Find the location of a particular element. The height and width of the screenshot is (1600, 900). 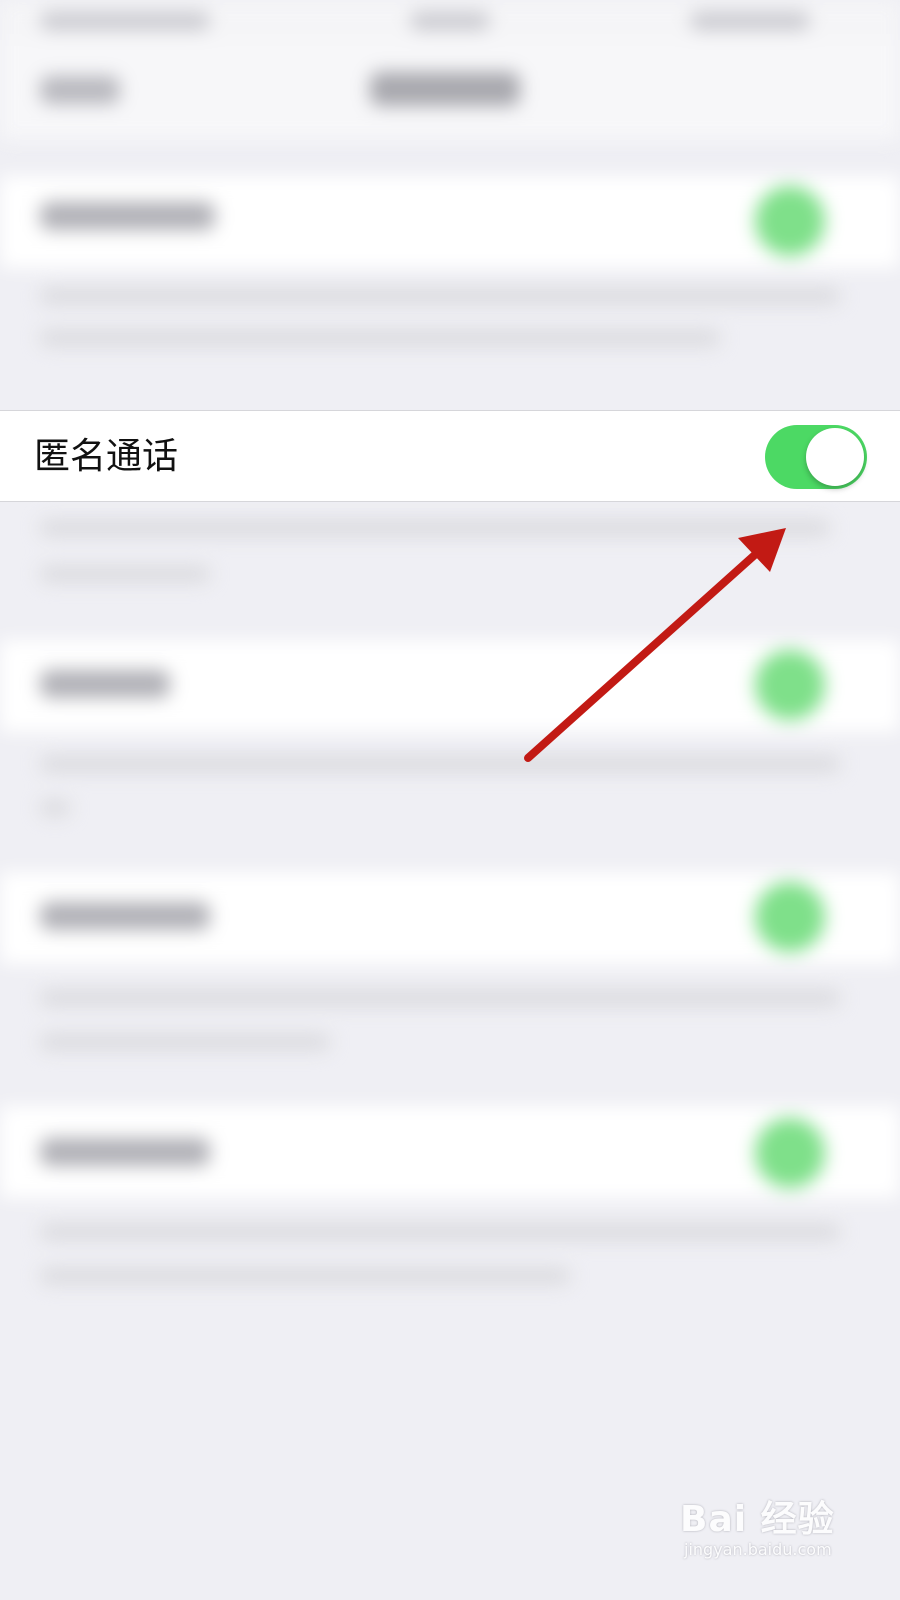

settings-cell-4-label is located at coordinates (125, 916).